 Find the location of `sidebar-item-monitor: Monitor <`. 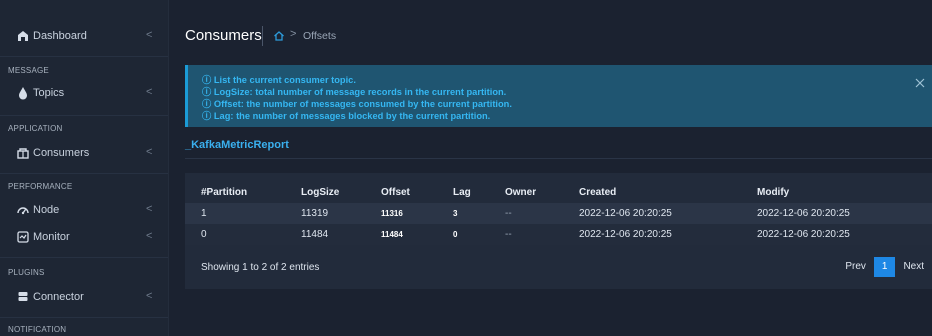

sidebar-item-monitor: Monitor < is located at coordinates (84, 237).